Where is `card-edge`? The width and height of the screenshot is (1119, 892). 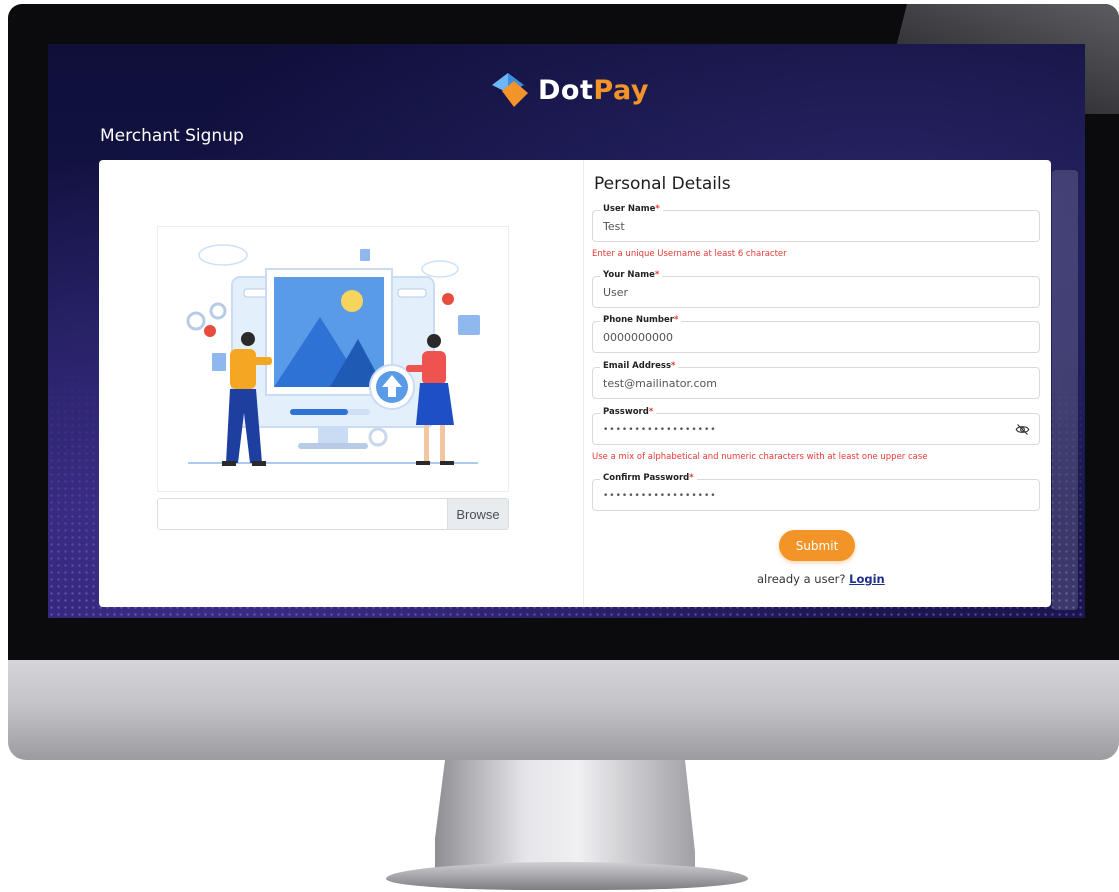 card-edge is located at coordinates (1065, 390).